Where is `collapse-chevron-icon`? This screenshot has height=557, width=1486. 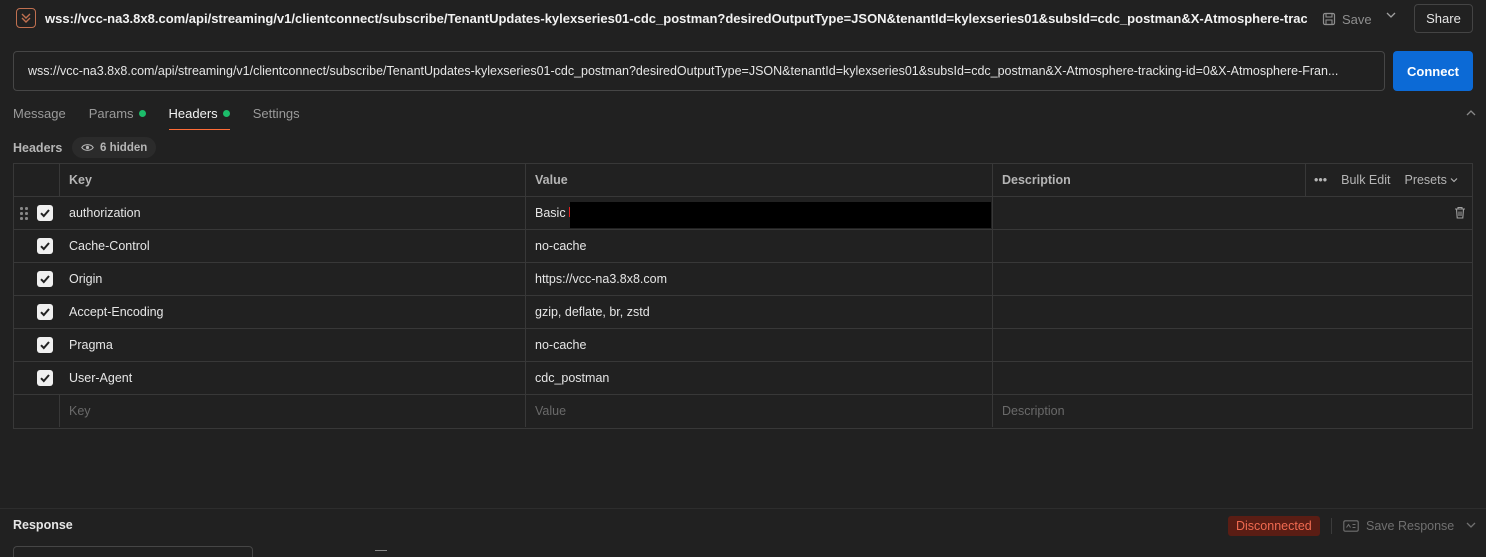
collapse-chevron-icon is located at coordinates (1471, 114).